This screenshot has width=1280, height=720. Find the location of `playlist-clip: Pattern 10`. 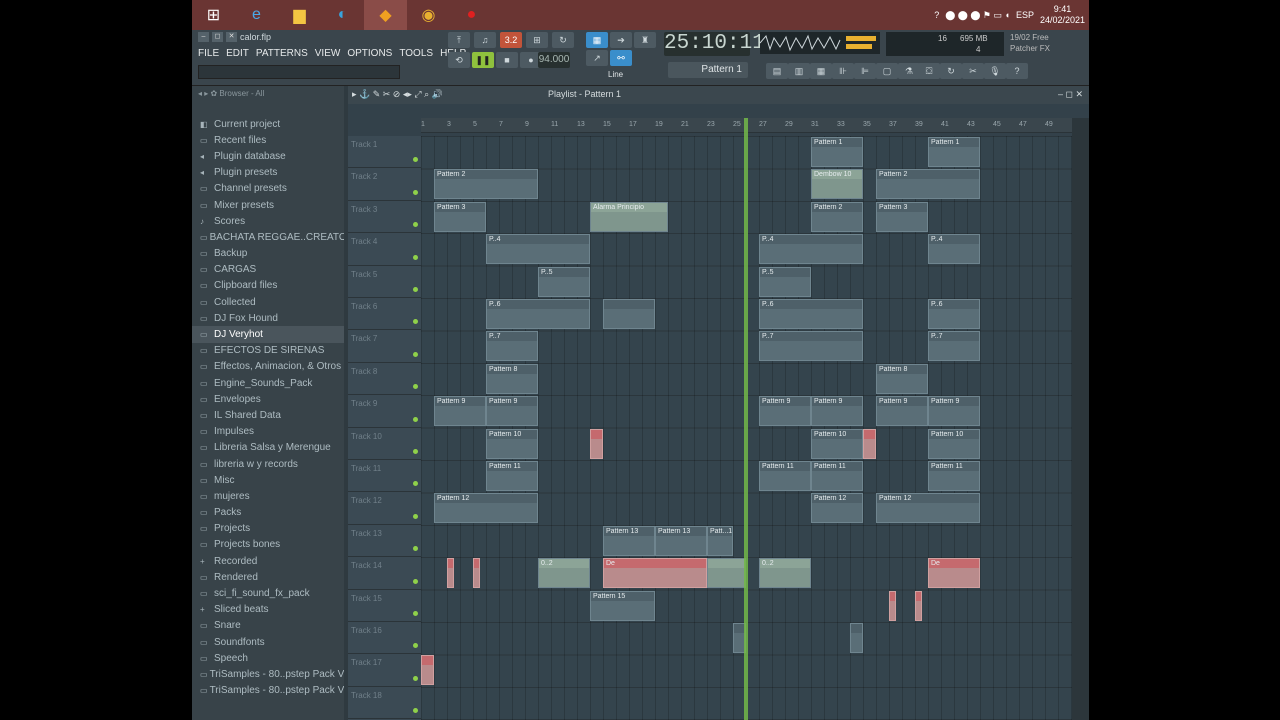

playlist-clip: Pattern 10 is located at coordinates (837, 443).